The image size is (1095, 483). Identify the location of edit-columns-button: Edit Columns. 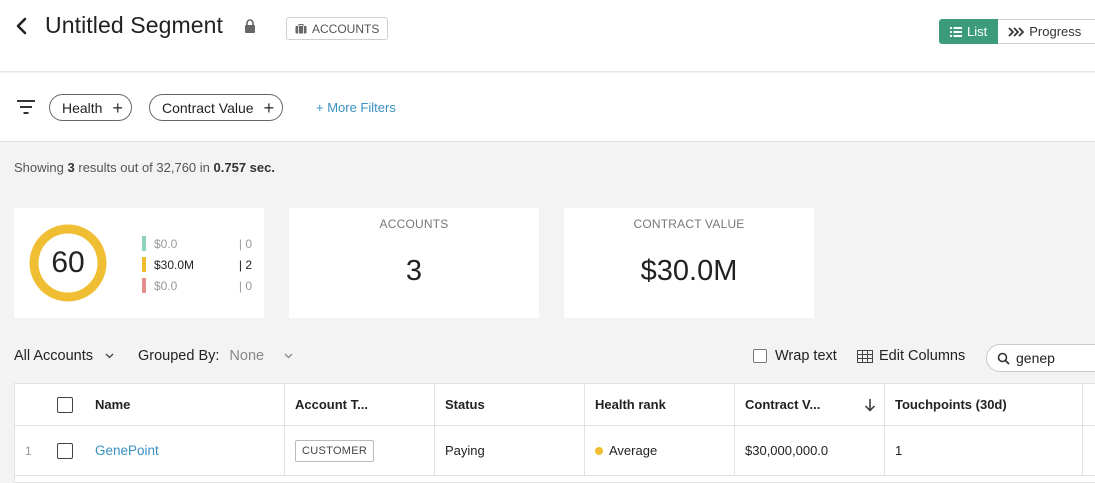
(911, 356).